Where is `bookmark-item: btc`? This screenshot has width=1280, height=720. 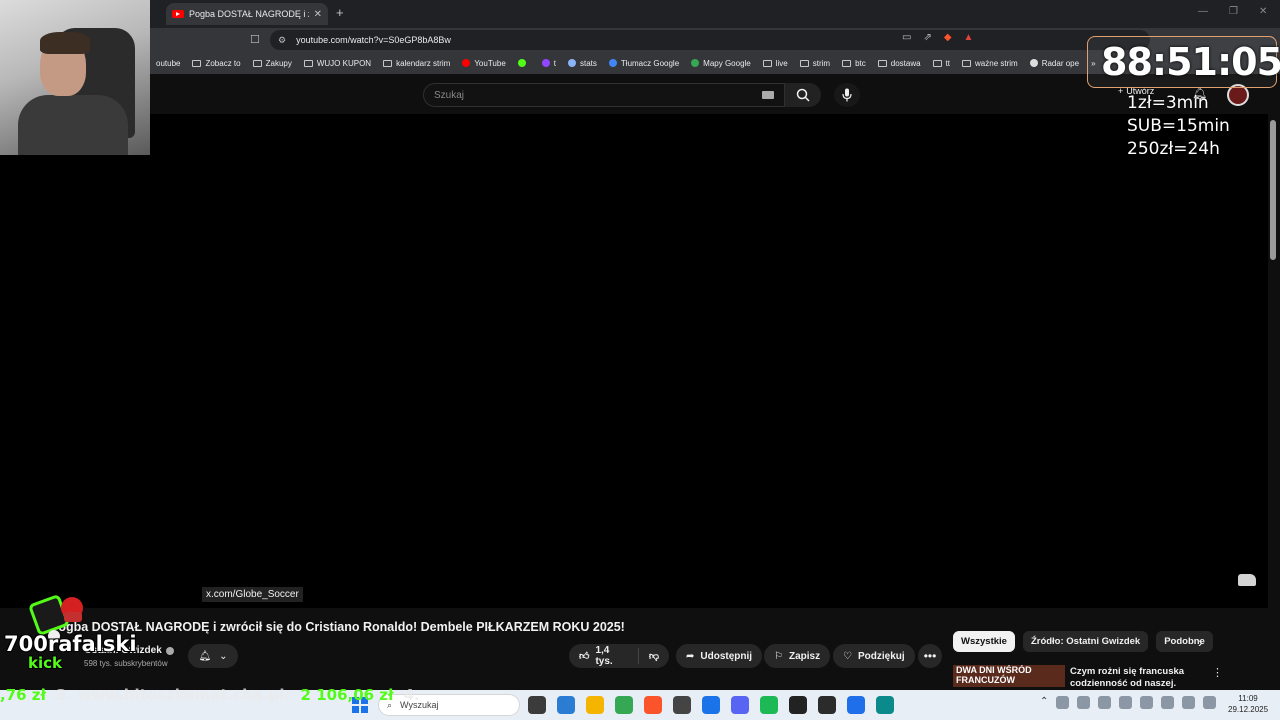 bookmark-item: btc is located at coordinates (854, 63).